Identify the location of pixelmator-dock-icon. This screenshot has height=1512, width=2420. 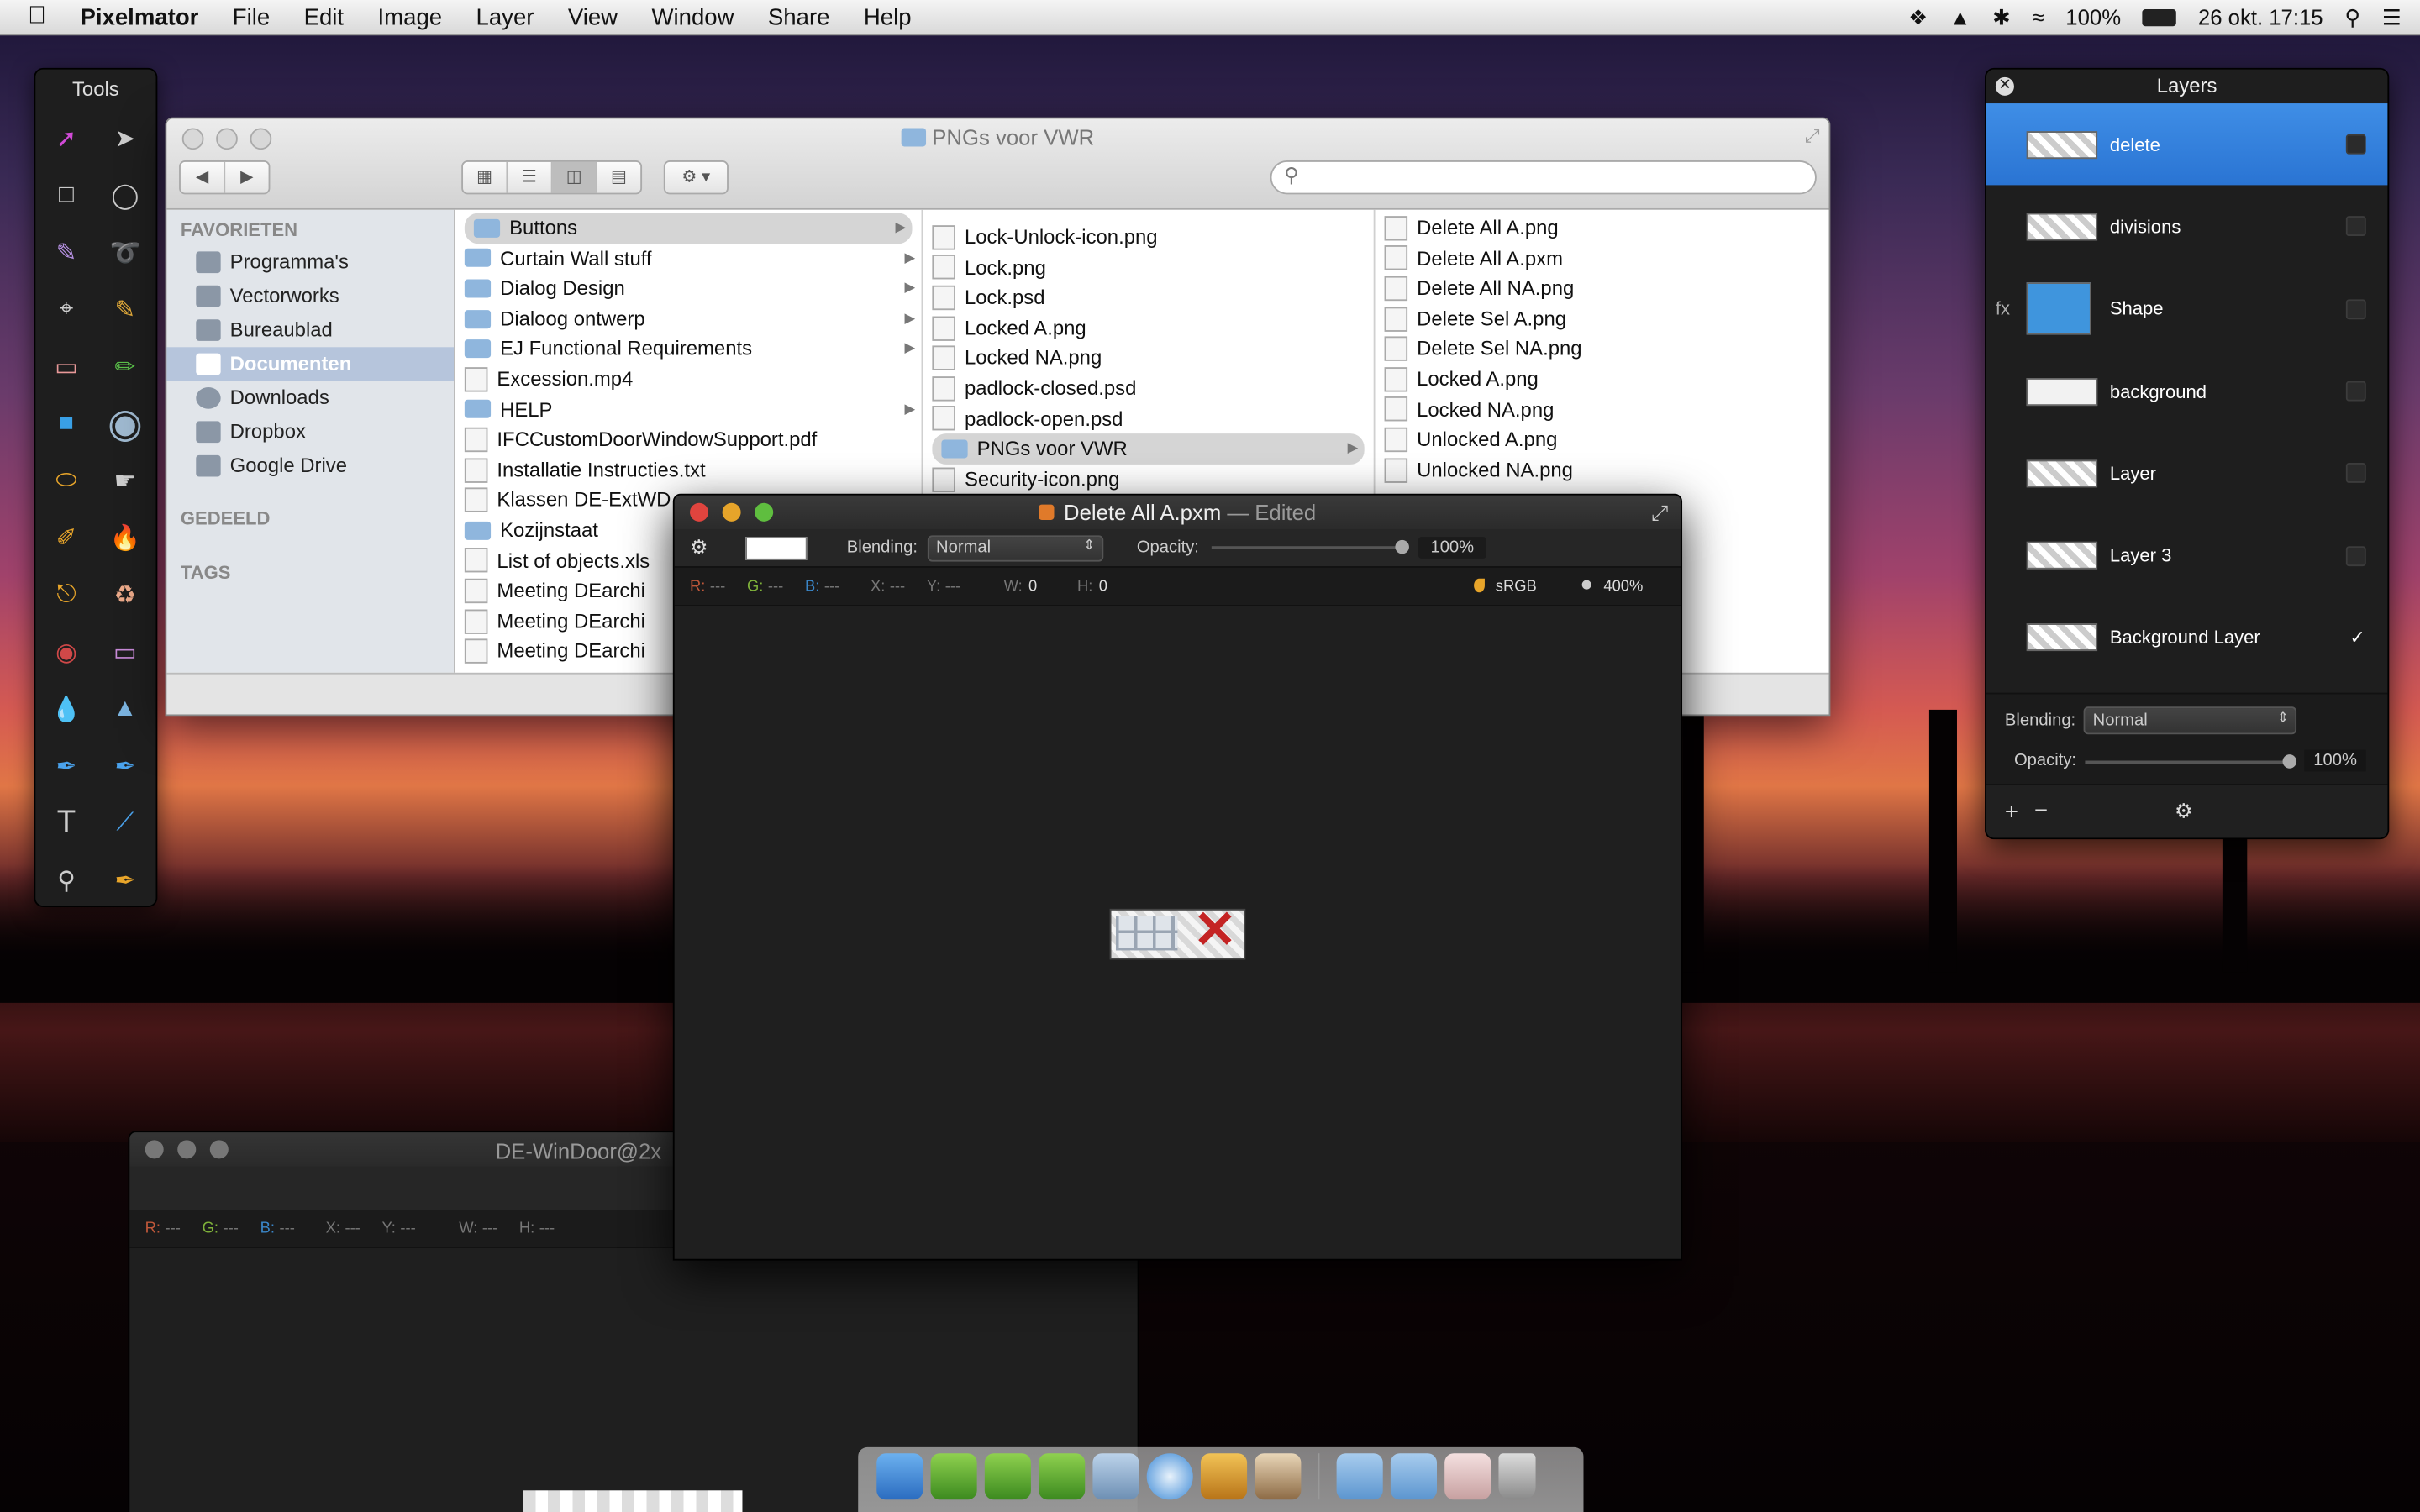
(1224, 1476).